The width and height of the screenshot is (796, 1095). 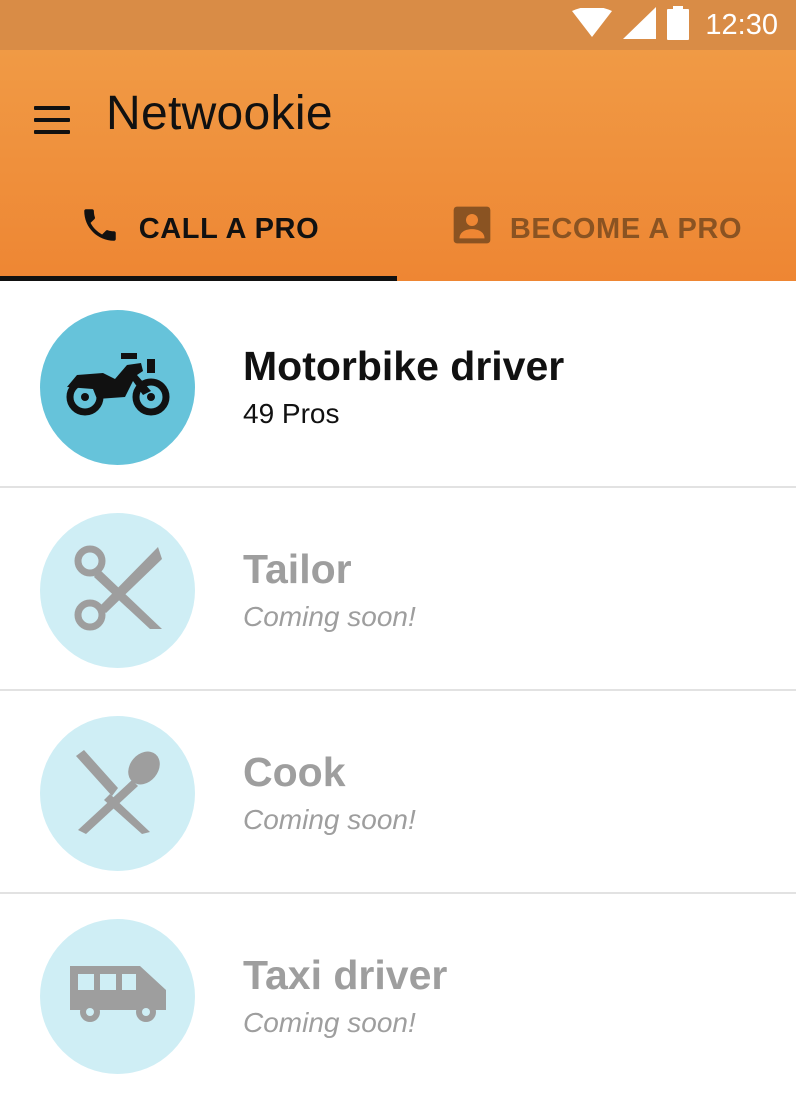 What do you see at coordinates (100, 229) in the screenshot?
I see `phone-icon` at bounding box center [100, 229].